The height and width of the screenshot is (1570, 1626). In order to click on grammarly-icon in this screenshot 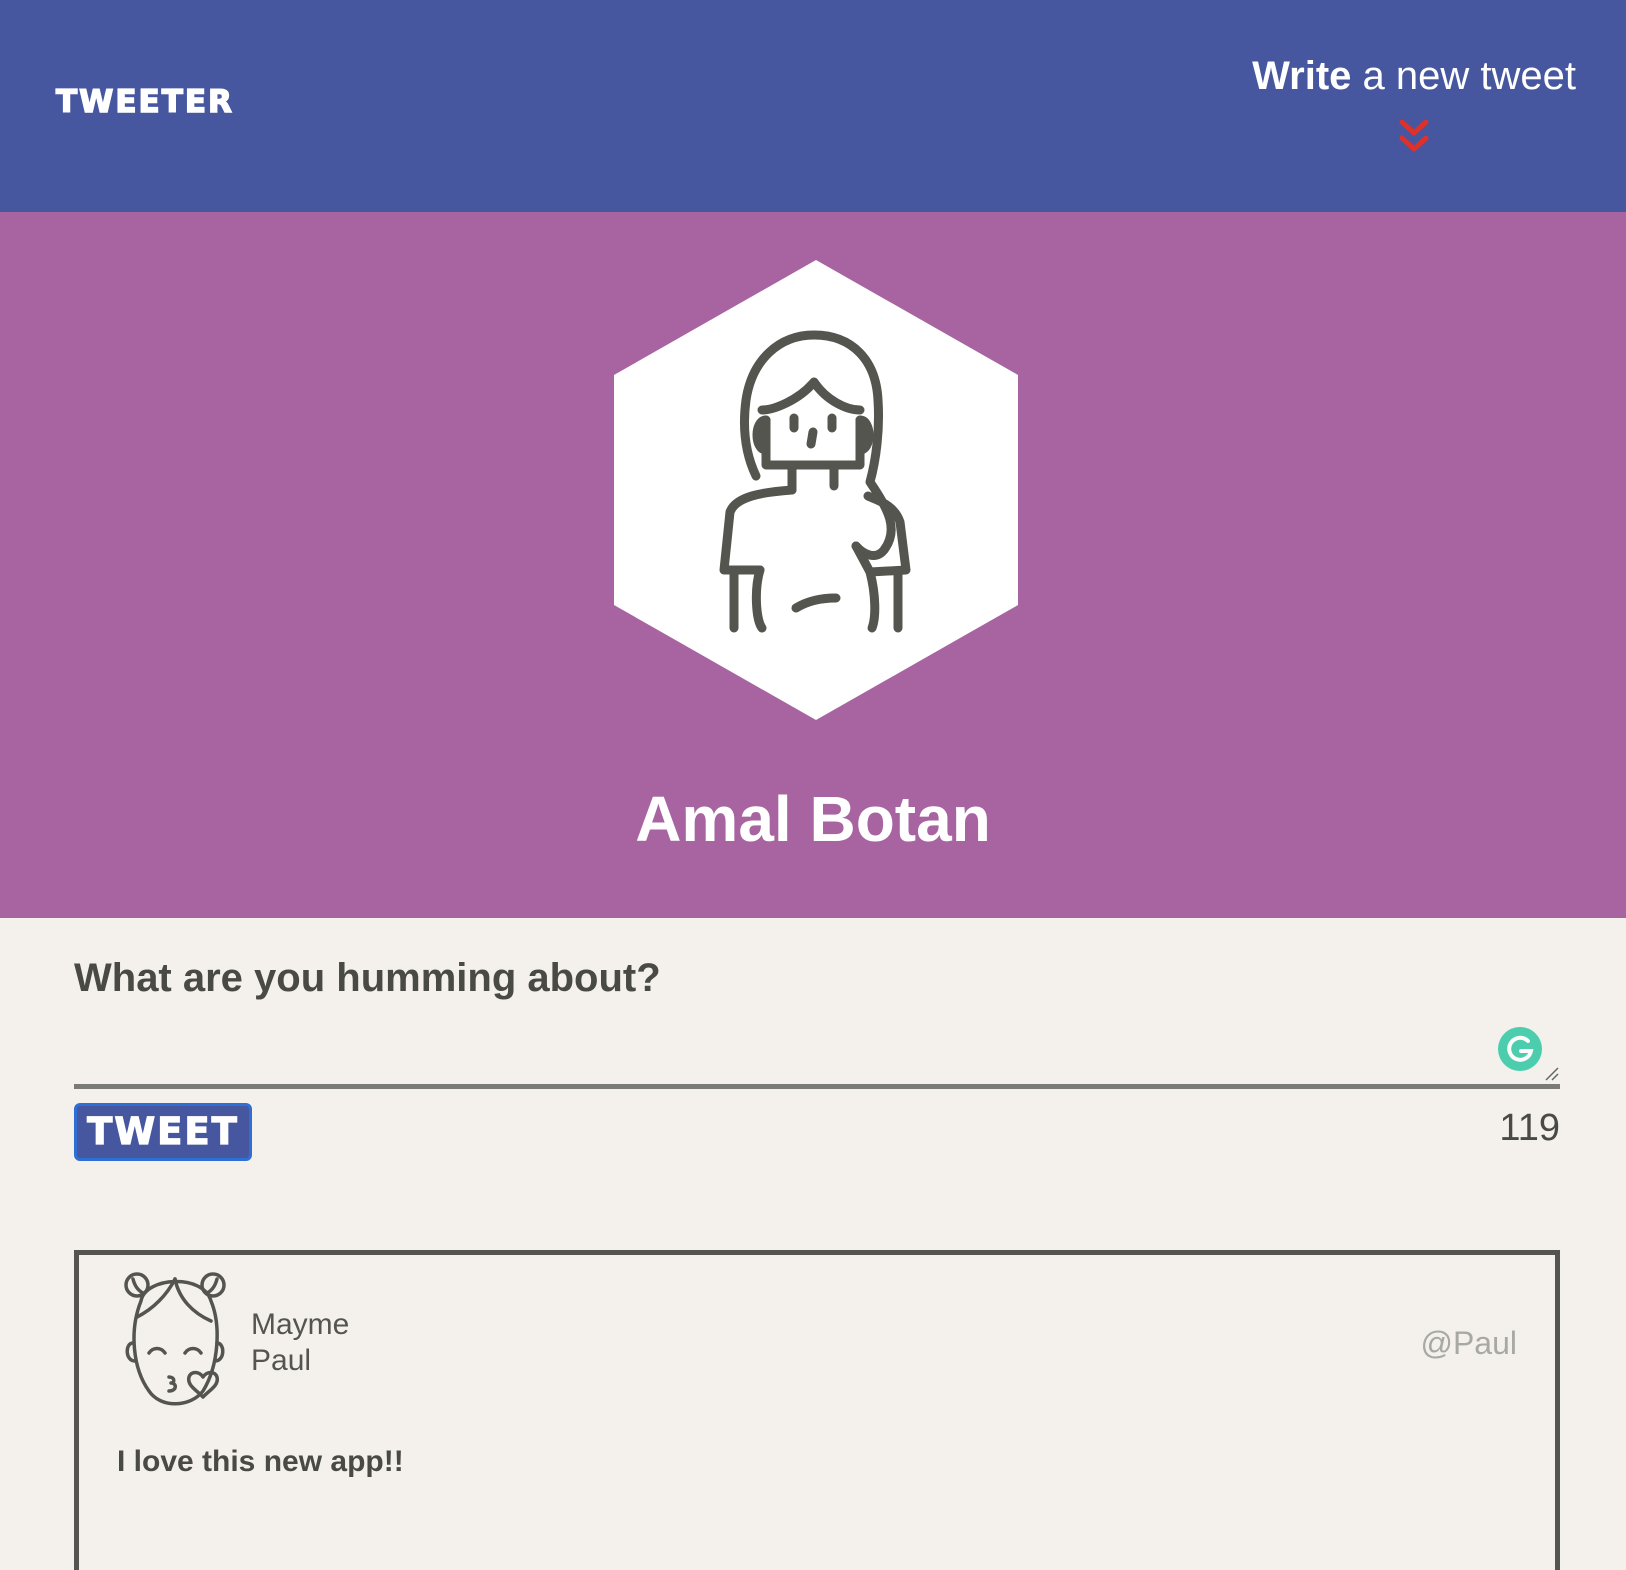, I will do `click(1520, 1049)`.